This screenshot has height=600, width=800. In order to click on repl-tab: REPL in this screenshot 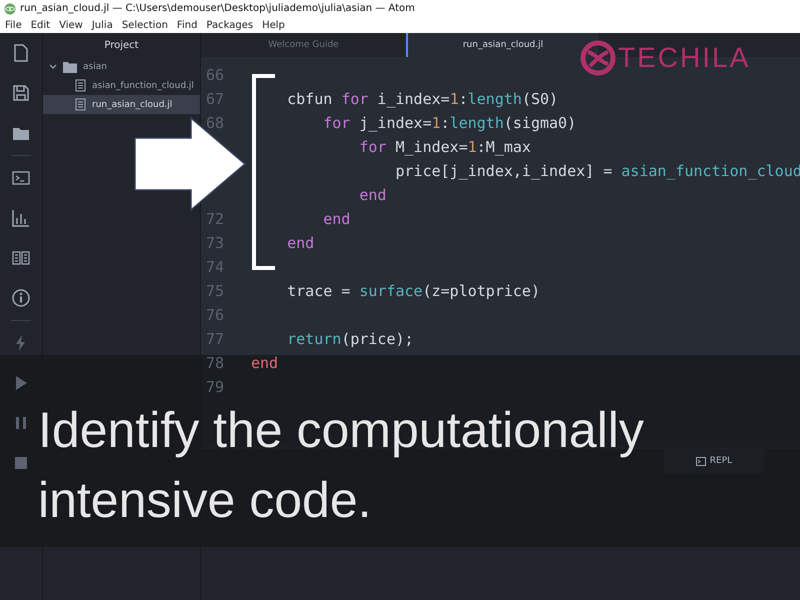, I will do `click(714, 461)`.